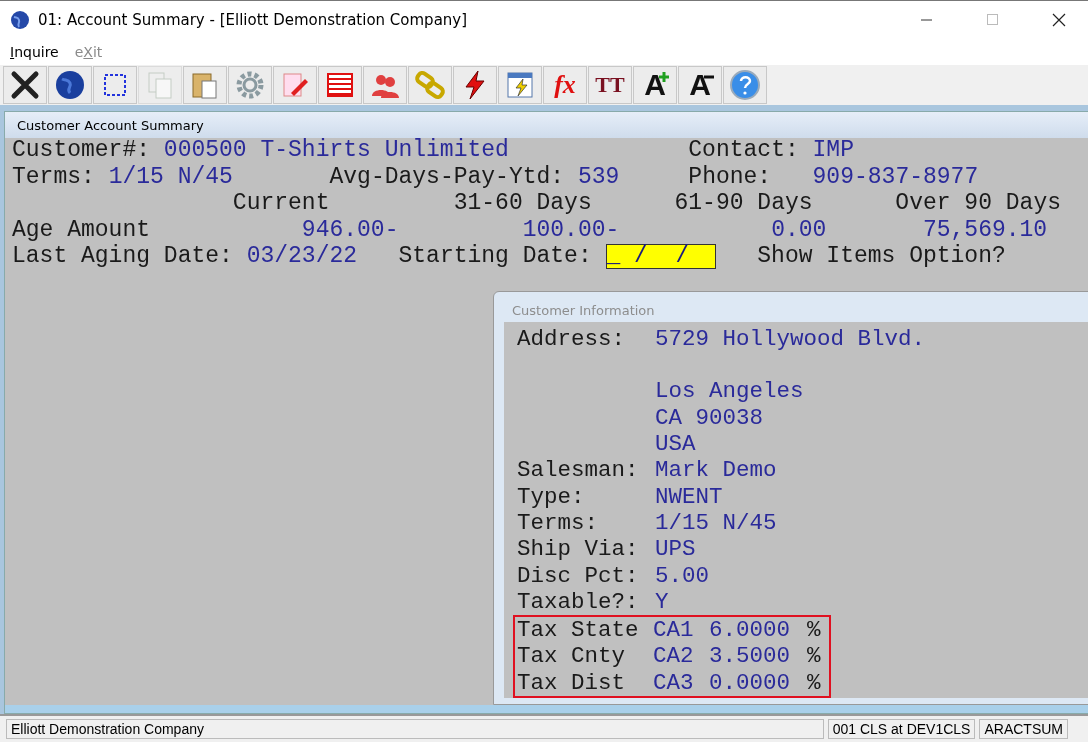 The image size is (1088, 742). I want to click on field-value: Los Angeles, so click(730, 392).